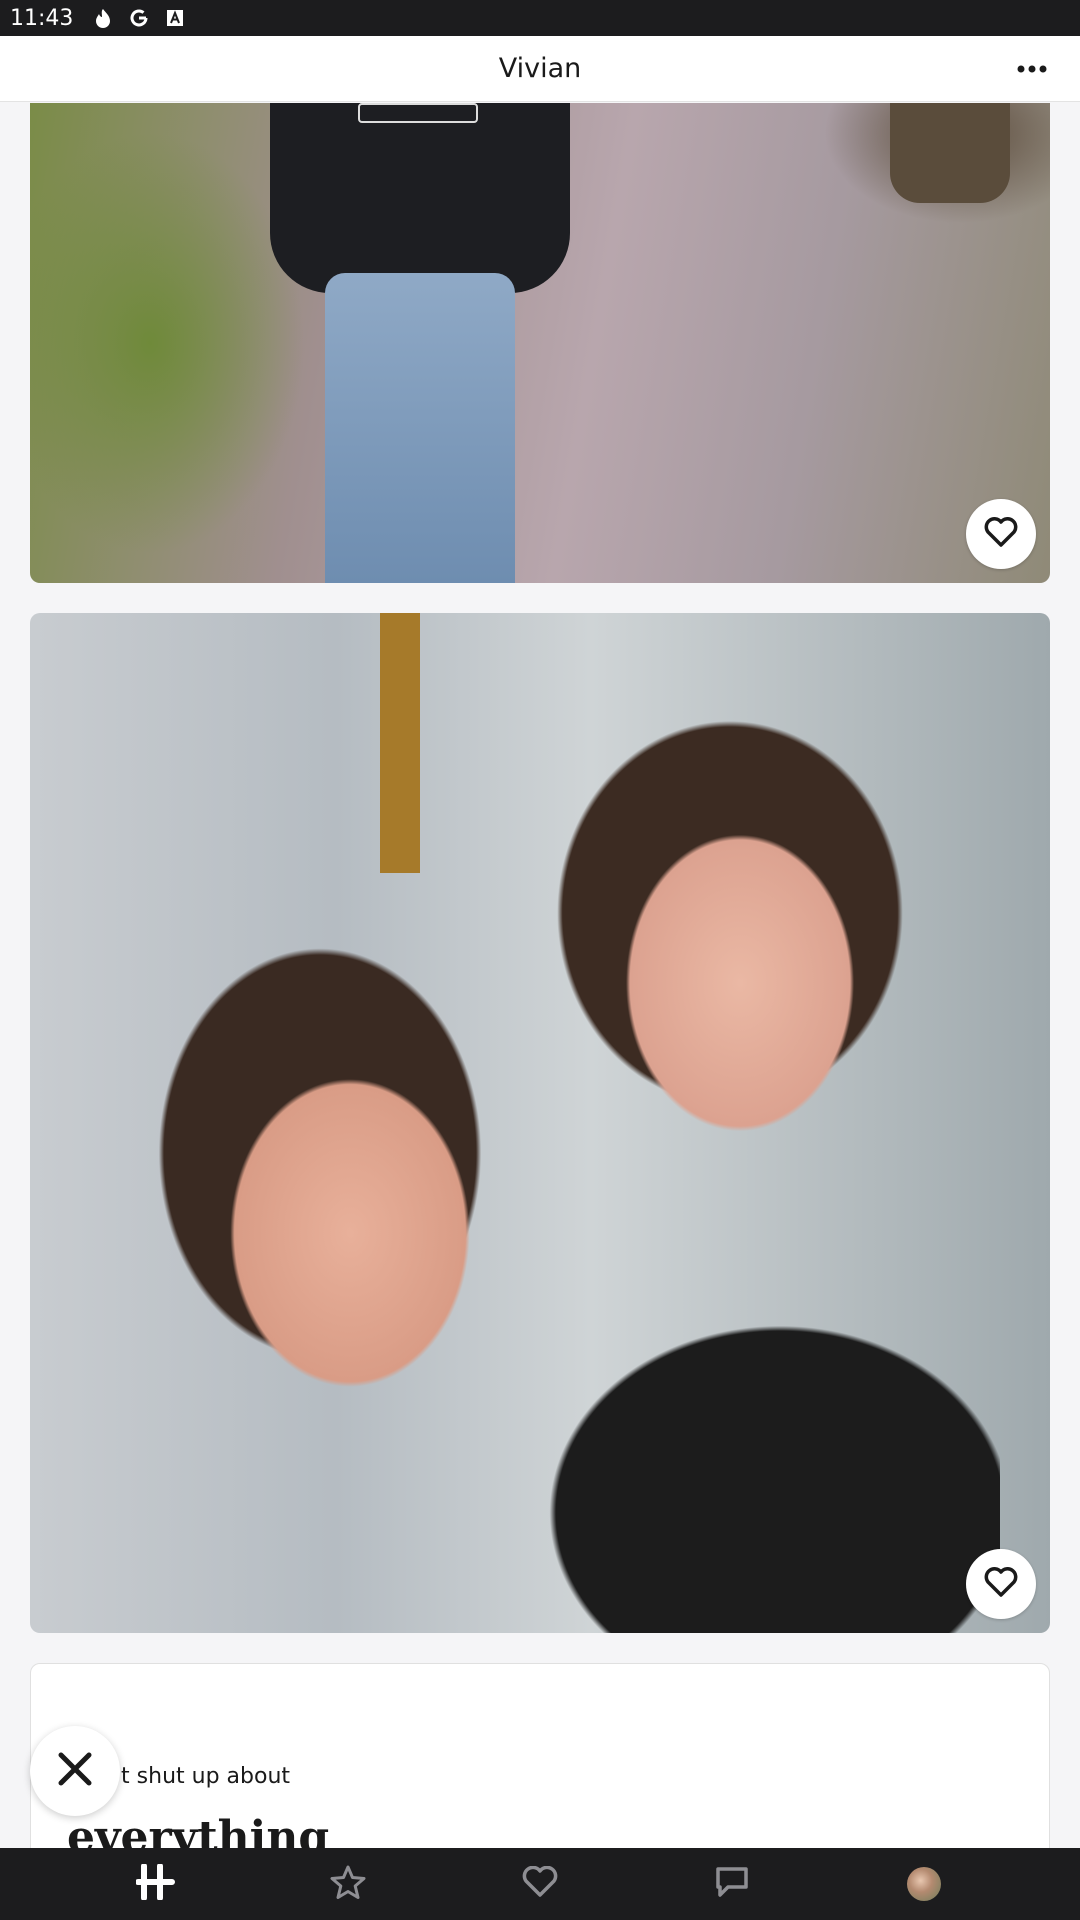 Image resolution: width=1080 pixels, height=1920 pixels. Describe the element at coordinates (139, 18) in the screenshot. I see `google-icon` at that location.